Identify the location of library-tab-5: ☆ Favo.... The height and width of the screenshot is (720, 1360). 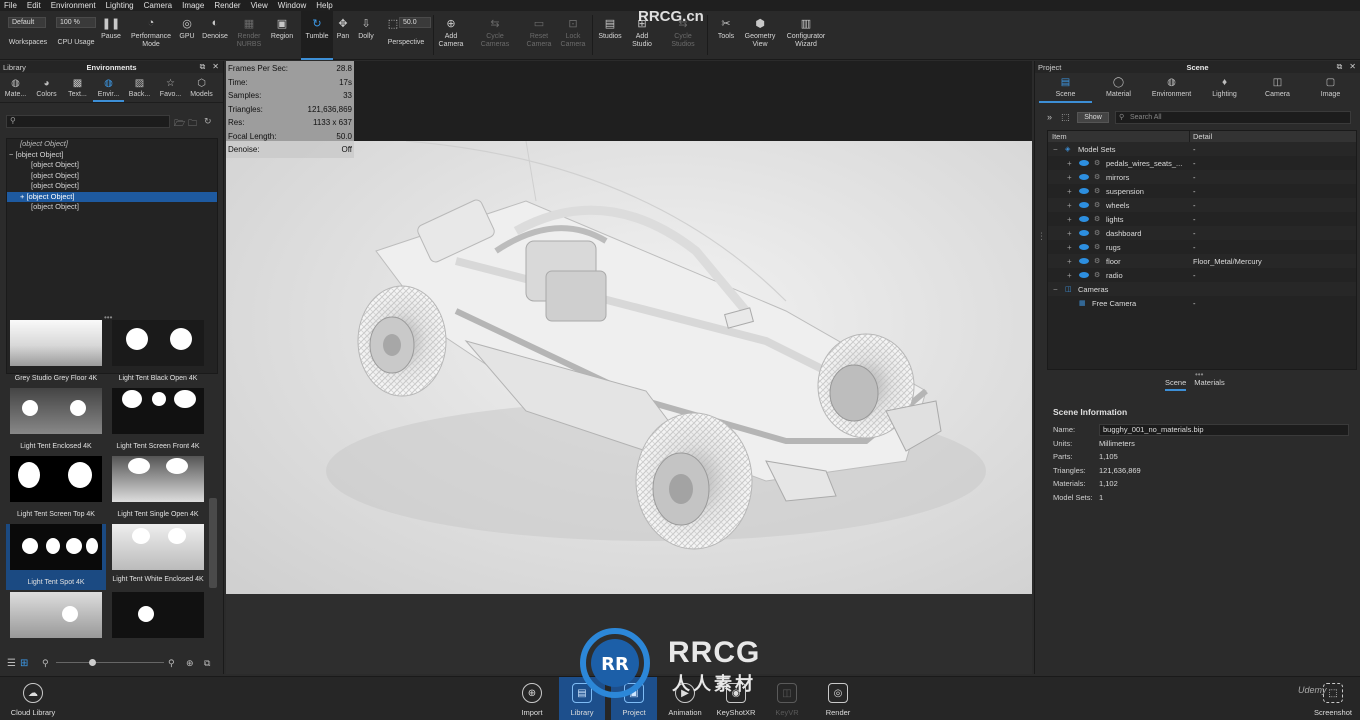
(170, 87).